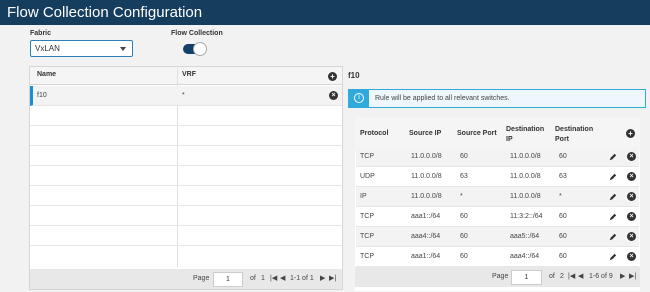 The width and height of the screenshot is (650, 292). Describe the element at coordinates (41, 33) in the screenshot. I see `fabric-label: Fabric` at that location.